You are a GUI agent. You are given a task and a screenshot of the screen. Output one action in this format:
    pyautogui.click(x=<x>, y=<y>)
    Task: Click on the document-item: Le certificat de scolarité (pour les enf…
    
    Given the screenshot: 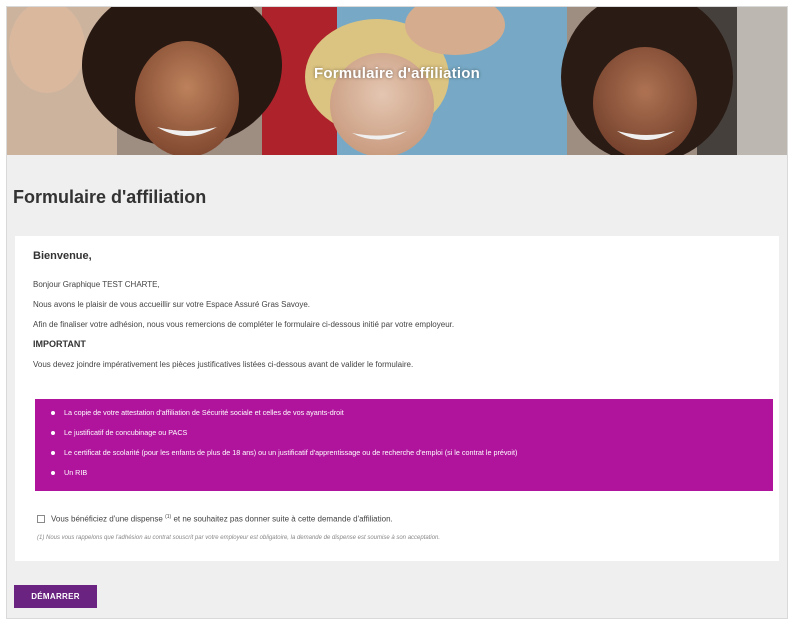 What is the action you would take?
    pyautogui.click(x=411, y=458)
    